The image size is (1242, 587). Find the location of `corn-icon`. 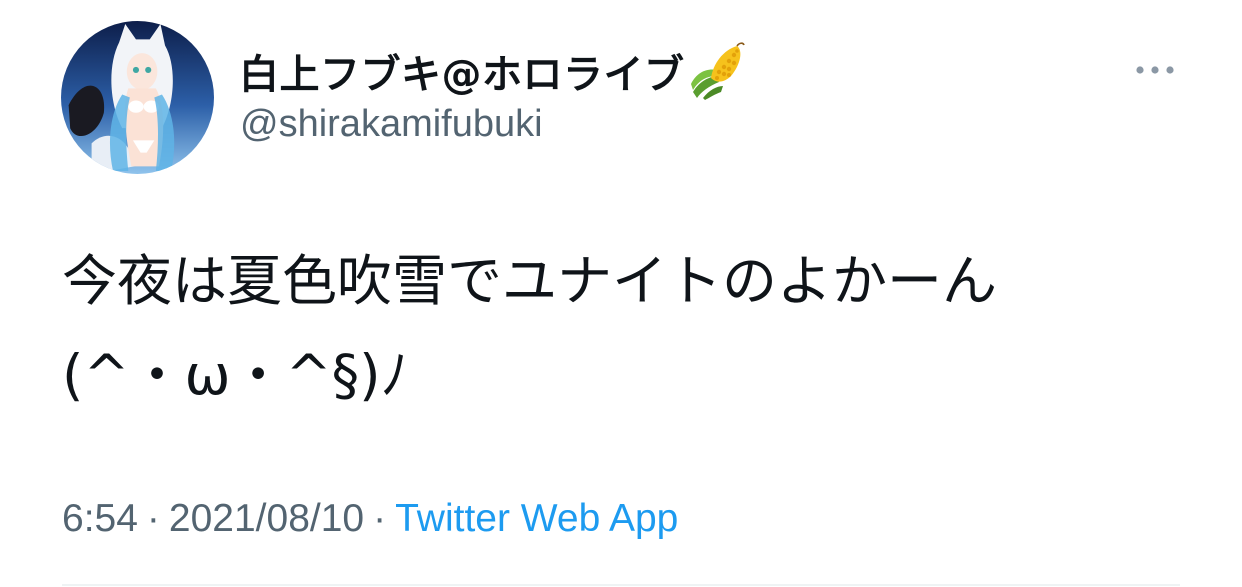

corn-icon is located at coordinates (717, 71).